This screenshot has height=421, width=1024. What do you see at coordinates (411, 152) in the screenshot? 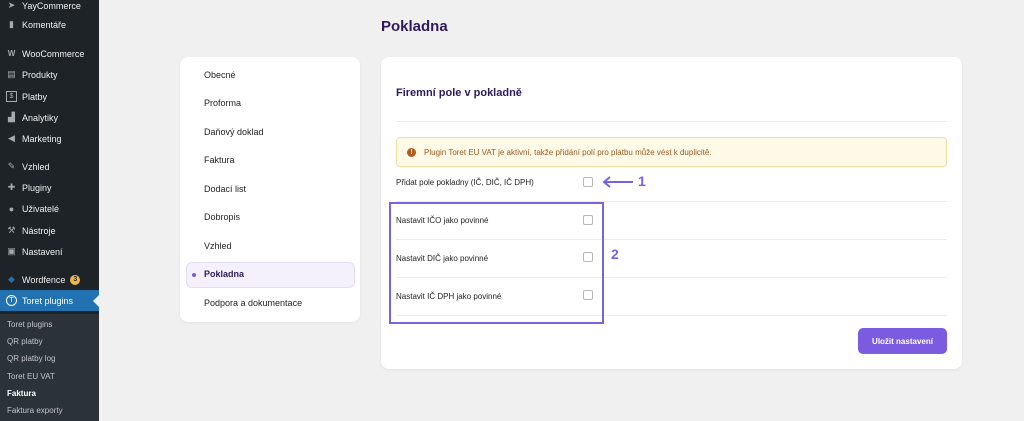
I see `warning-icon: !` at bounding box center [411, 152].